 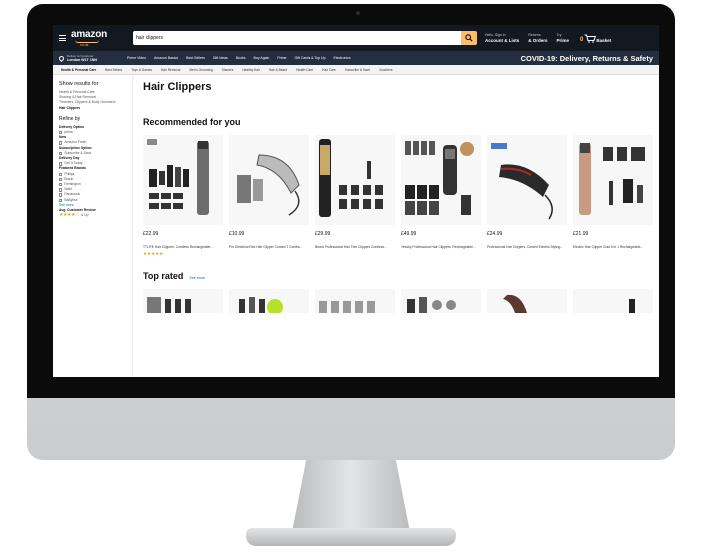 What do you see at coordinates (522, 181) in the screenshot?
I see `red-corded-clipper-icon` at bounding box center [522, 181].